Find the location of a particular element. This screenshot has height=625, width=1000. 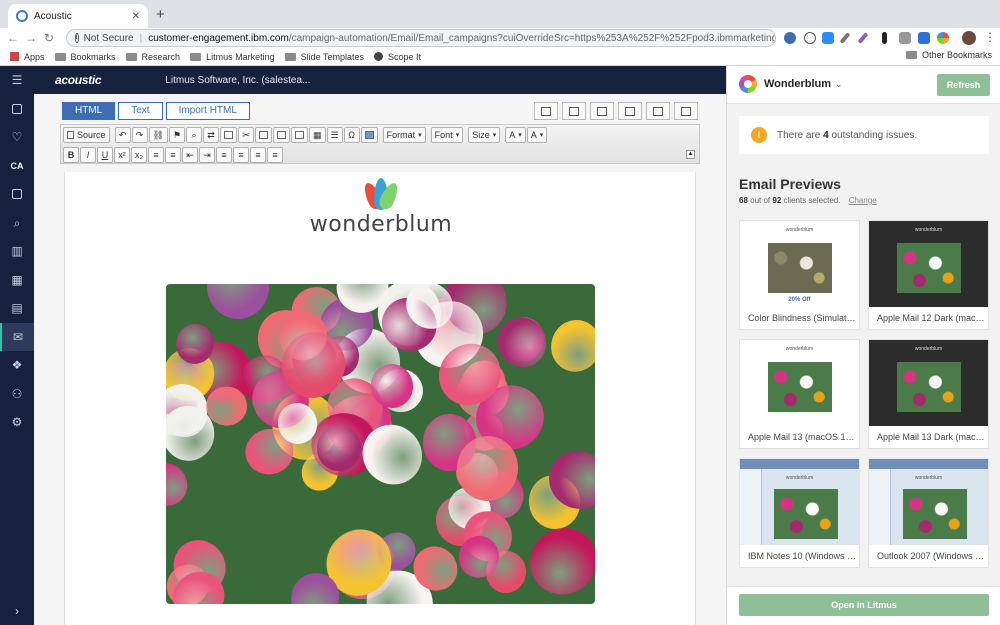

superscript-button: x² is located at coordinates (122, 155).